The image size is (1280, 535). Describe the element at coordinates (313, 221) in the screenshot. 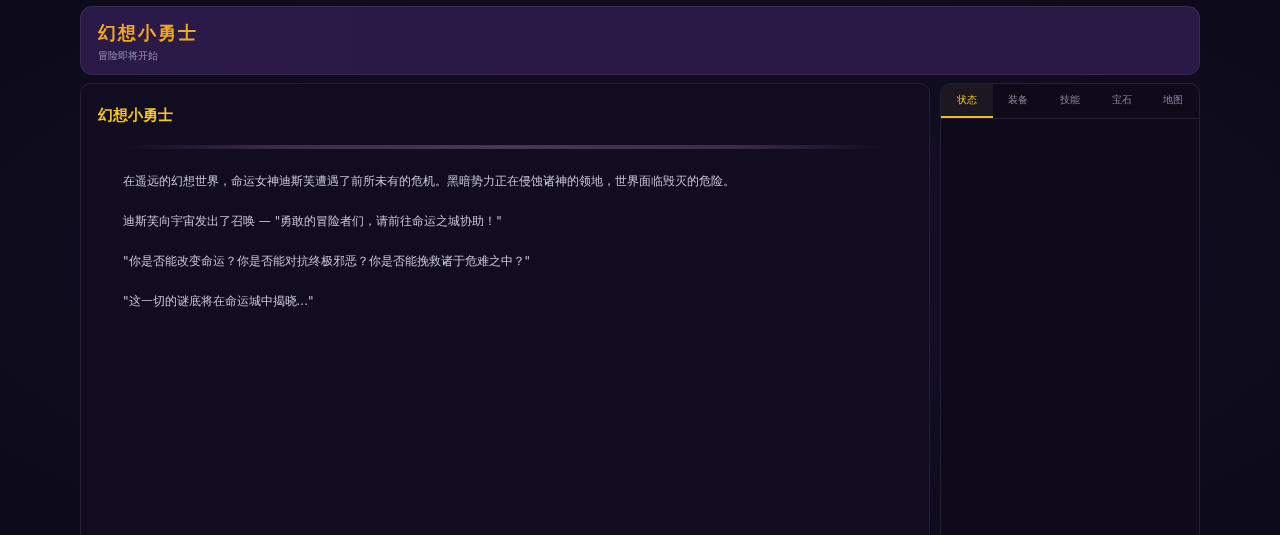

I see `story-paragraph: 迪斯芙向宇宙发出了召唤 — "勇敢的冒险者们，请前往命运之城协助！"` at that location.